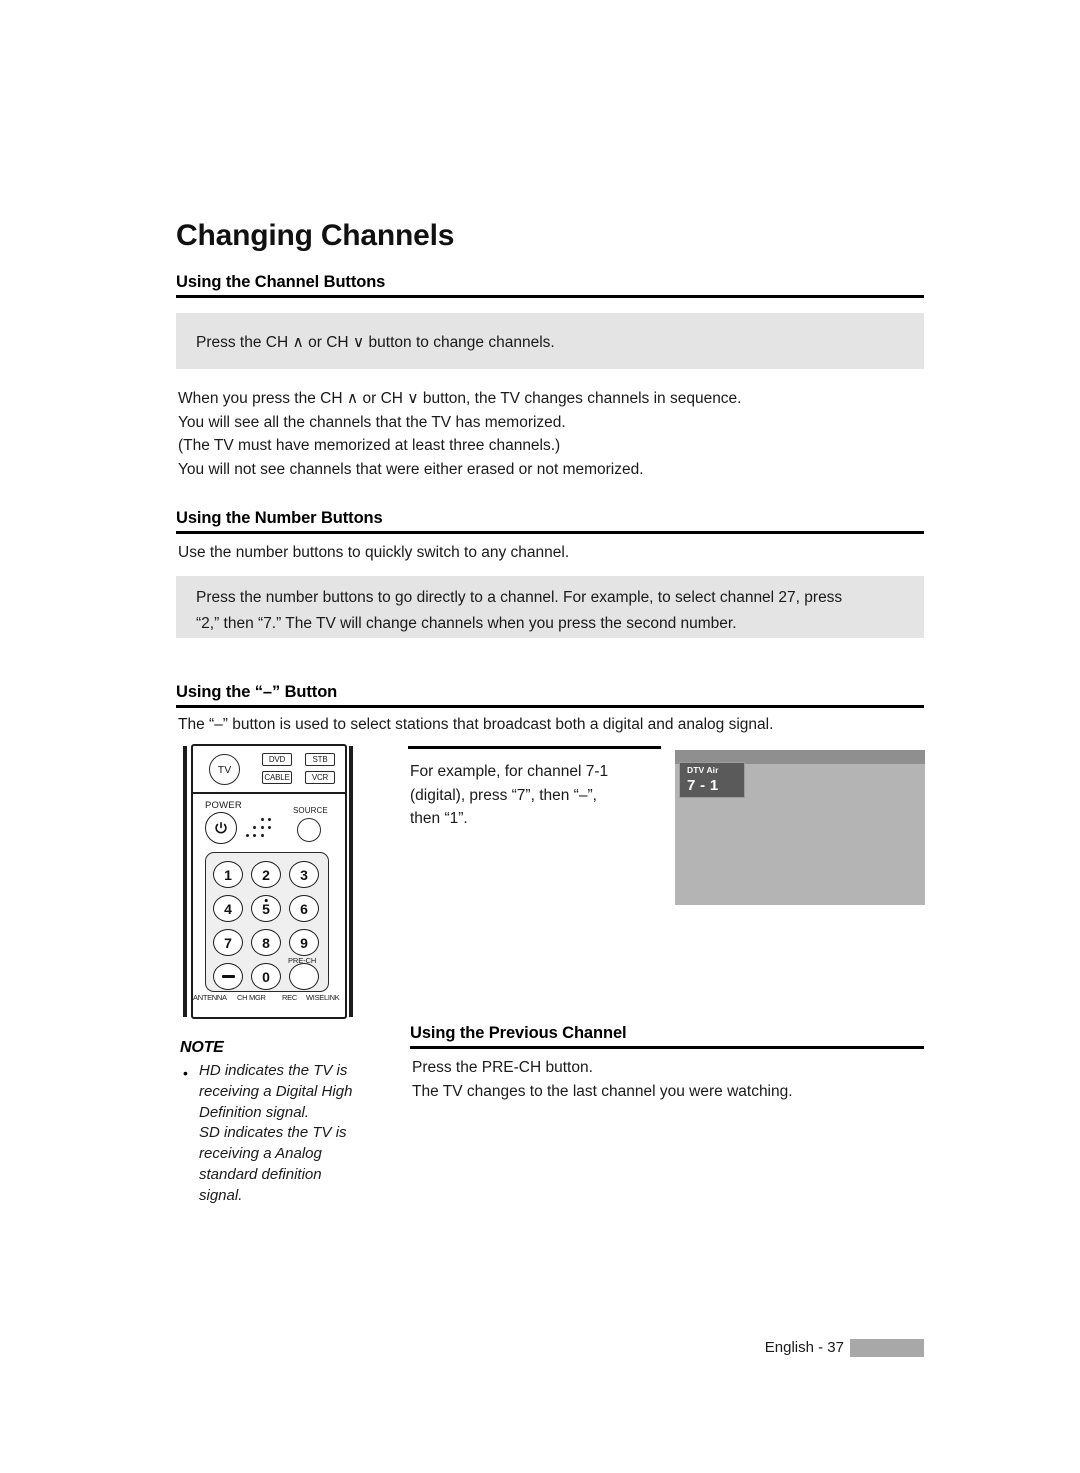 This screenshot has width=1080, height=1473. What do you see at coordinates (257, 829) in the screenshot?
I see `remote-dot-pattern` at bounding box center [257, 829].